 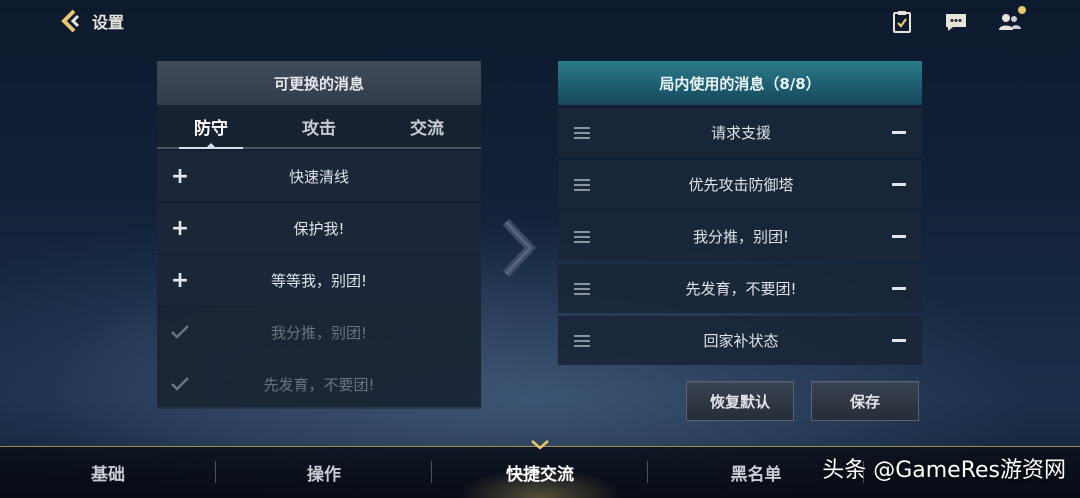 What do you see at coordinates (1022, 10) in the screenshot?
I see `notification-dot` at bounding box center [1022, 10].